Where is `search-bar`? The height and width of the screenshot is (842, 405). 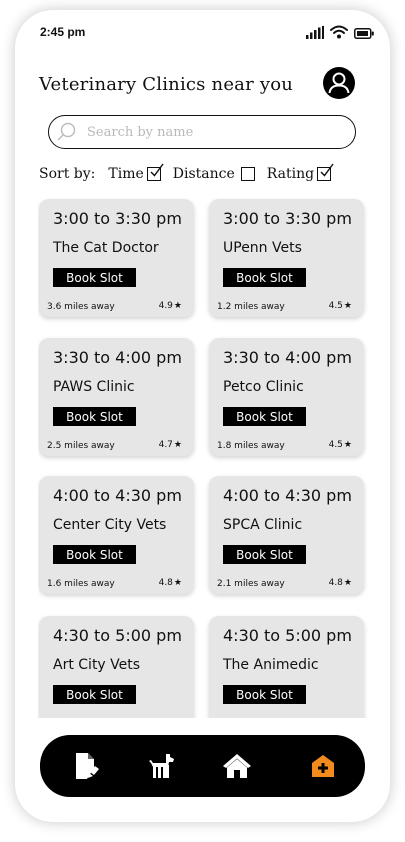 search-bar is located at coordinates (202, 132).